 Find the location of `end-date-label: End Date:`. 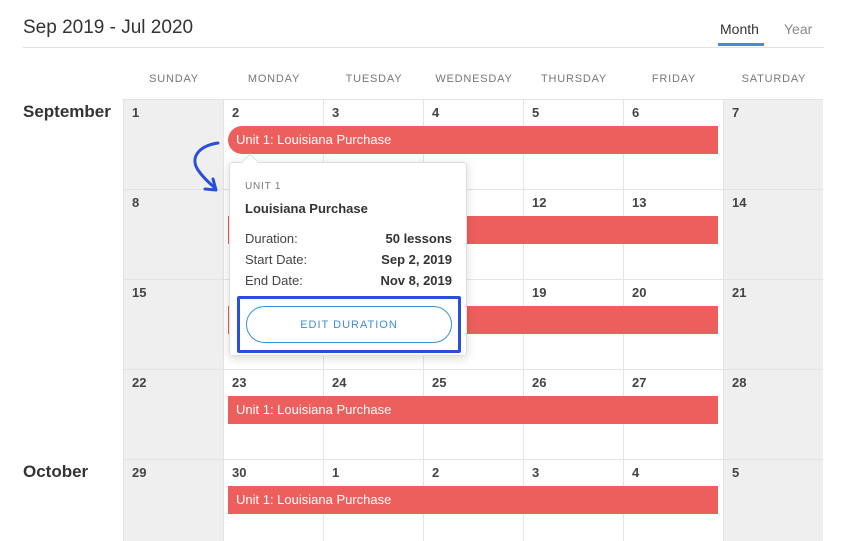

end-date-label: End Date: is located at coordinates (274, 280).